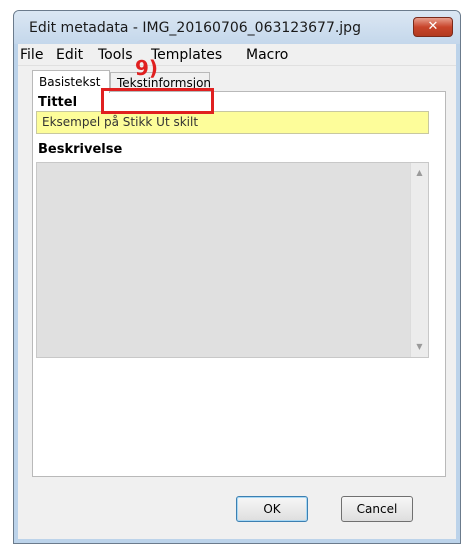  What do you see at coordinates (232, 122) in the screenshot?
I see `title-input: Eksempel på Stikk Ut skilt` at bounding box center [232, 122].